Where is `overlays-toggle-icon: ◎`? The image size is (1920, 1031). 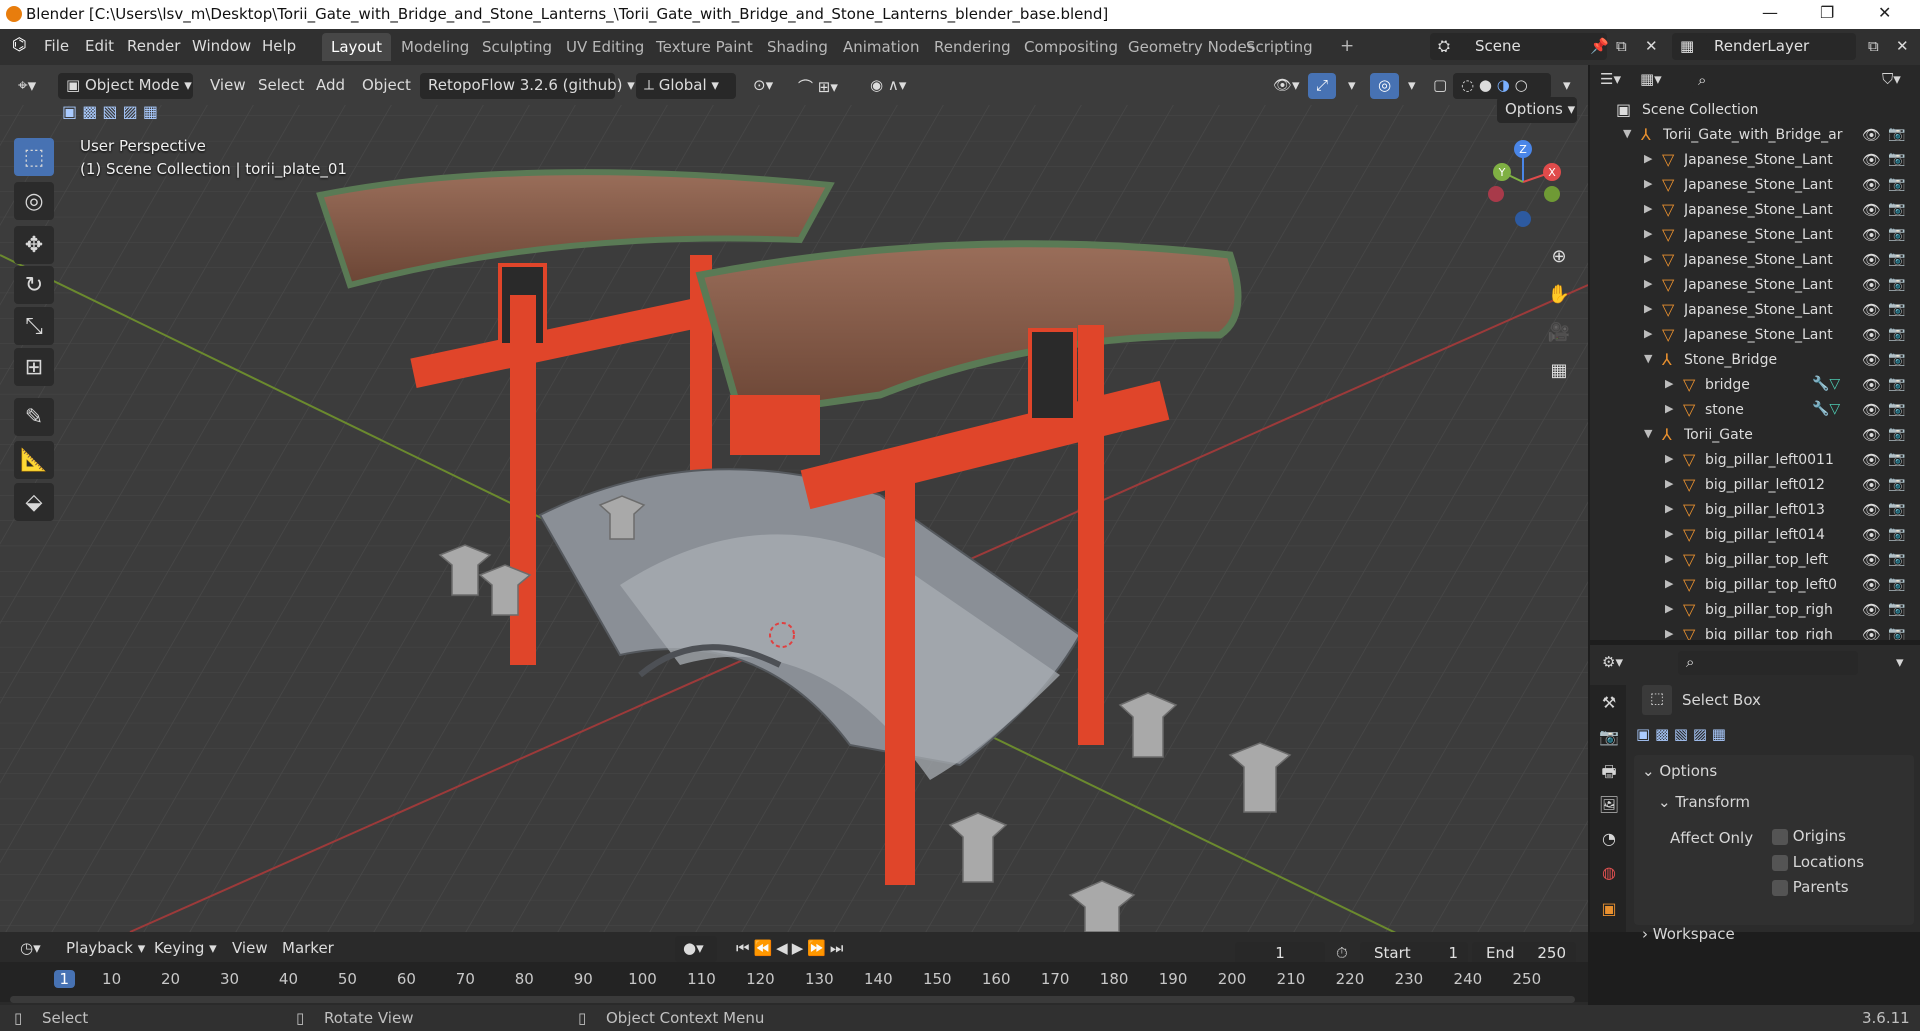 overlays-toggle-icon: ◎ is located at coordinates (1385, 86).